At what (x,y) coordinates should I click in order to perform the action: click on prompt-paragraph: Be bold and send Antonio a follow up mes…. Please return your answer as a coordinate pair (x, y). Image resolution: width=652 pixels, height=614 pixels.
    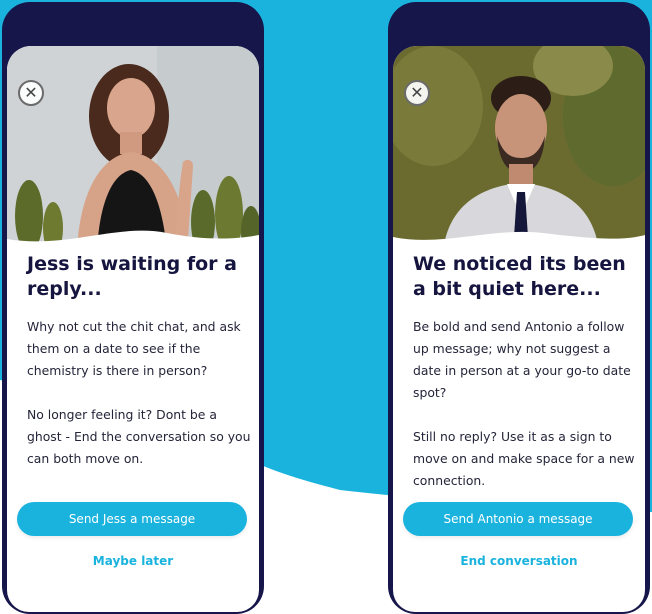
    Looking at the image, I should click on (522, 359).